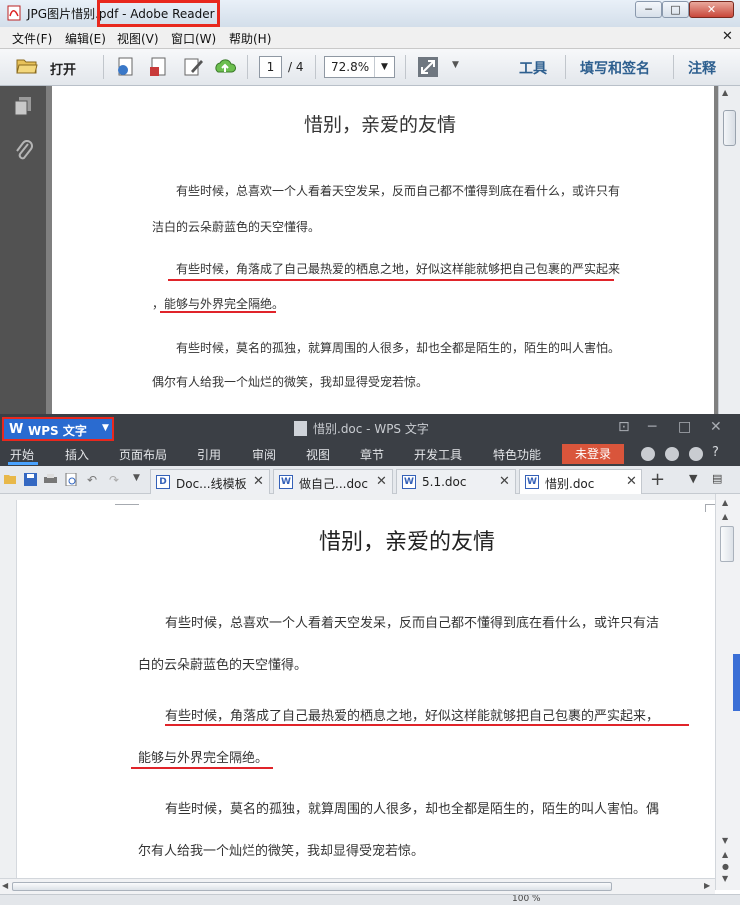 This screenshot has height=905, width=740. Describe the element at coordinates (85, 38) in the screenshot. I see `menu-edit: 编辑(E)` at that location.